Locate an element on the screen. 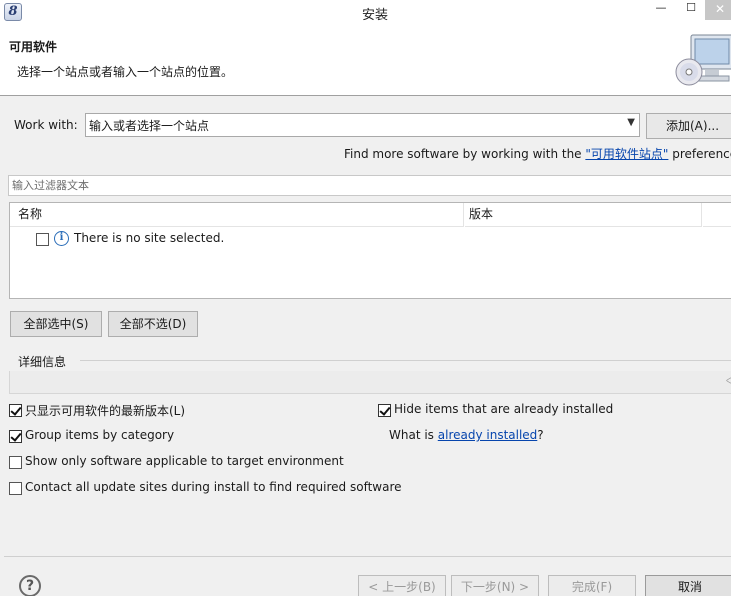 The width and height of the screenshot is (731, 596). site-combo-value: 输入或者选择一个站点 is located at coordinates (149, 126).